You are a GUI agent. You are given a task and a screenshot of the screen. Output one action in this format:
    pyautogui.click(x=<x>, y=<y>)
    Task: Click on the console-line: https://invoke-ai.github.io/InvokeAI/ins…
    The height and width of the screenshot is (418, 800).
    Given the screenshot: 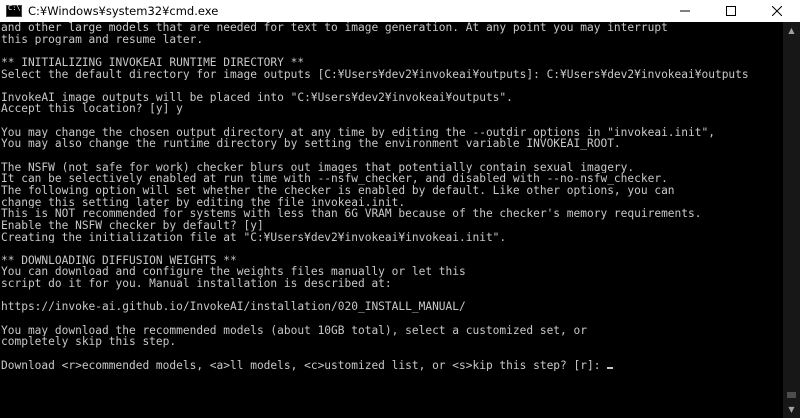 What is the action you would take?
    pyautogui.click(x=233, y=307)
    